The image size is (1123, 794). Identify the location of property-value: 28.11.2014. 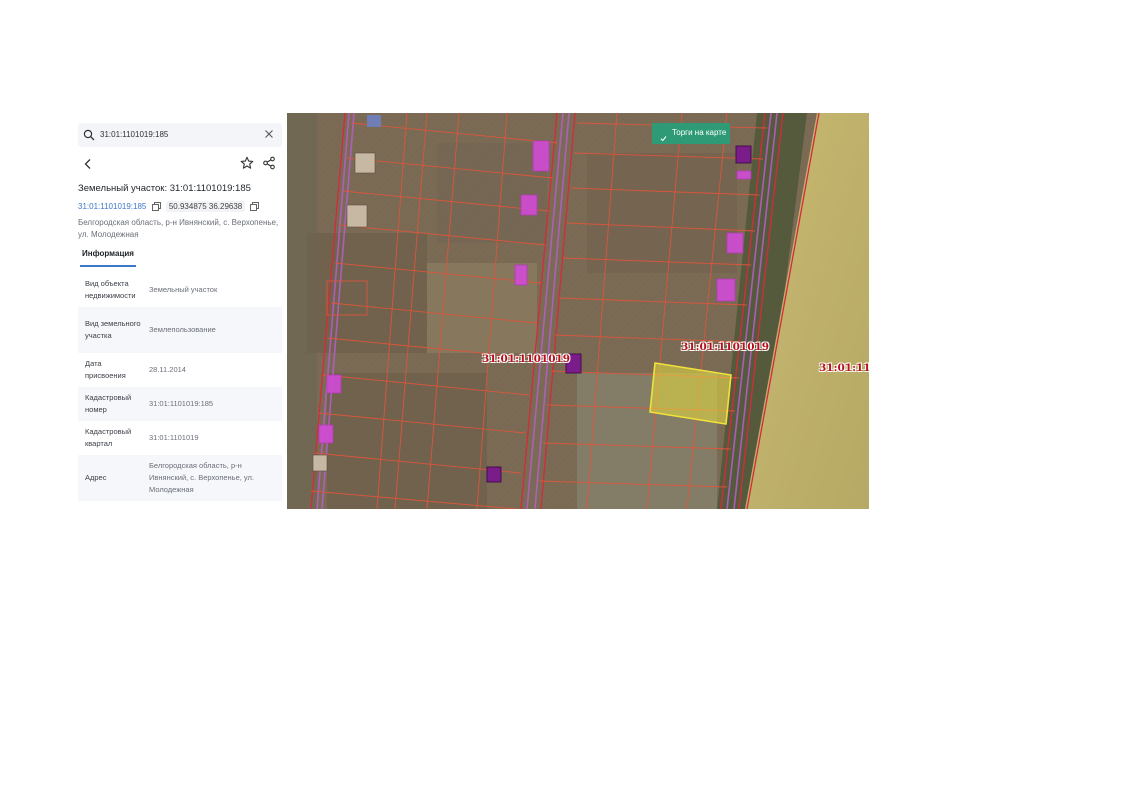
(167, 369).